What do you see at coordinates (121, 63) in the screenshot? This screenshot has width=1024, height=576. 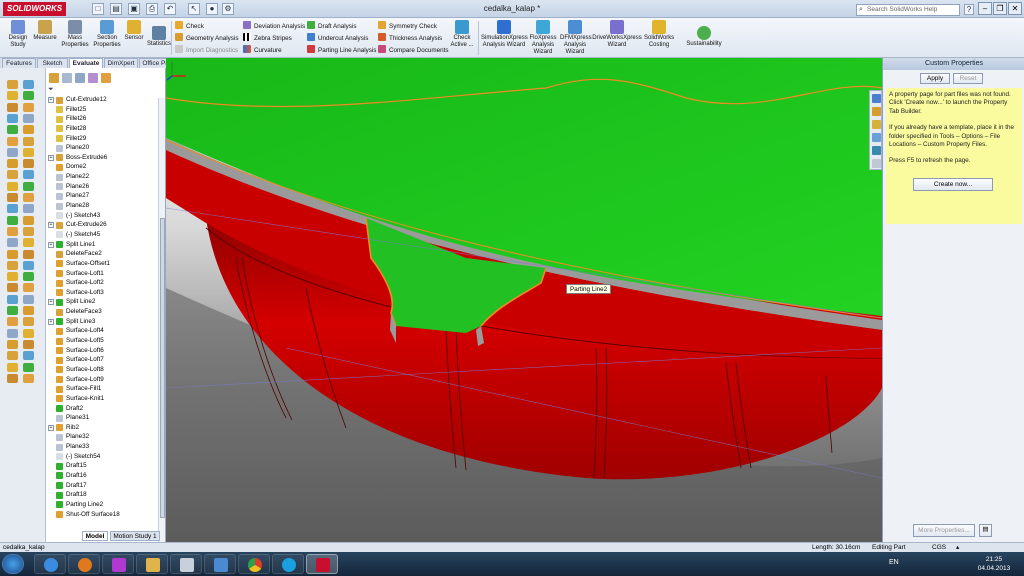 I see `tab-dimxpert: DimXpert` at bounding box center [121, 63].